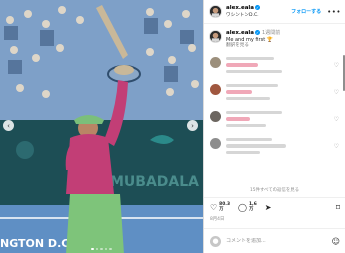 This screenshot has height=253, width=345. I want to click on caption-avatar, so click(215, 36).